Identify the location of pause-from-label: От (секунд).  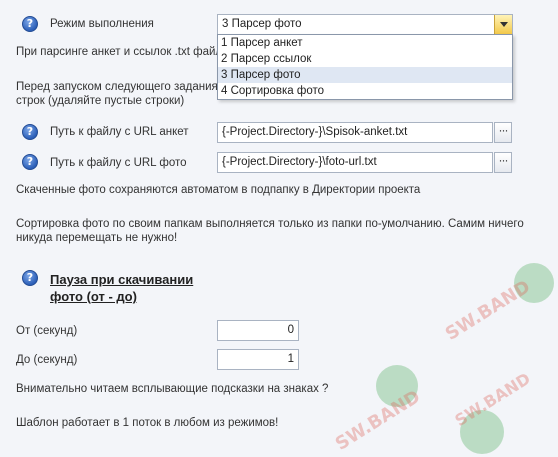
(47, 331).